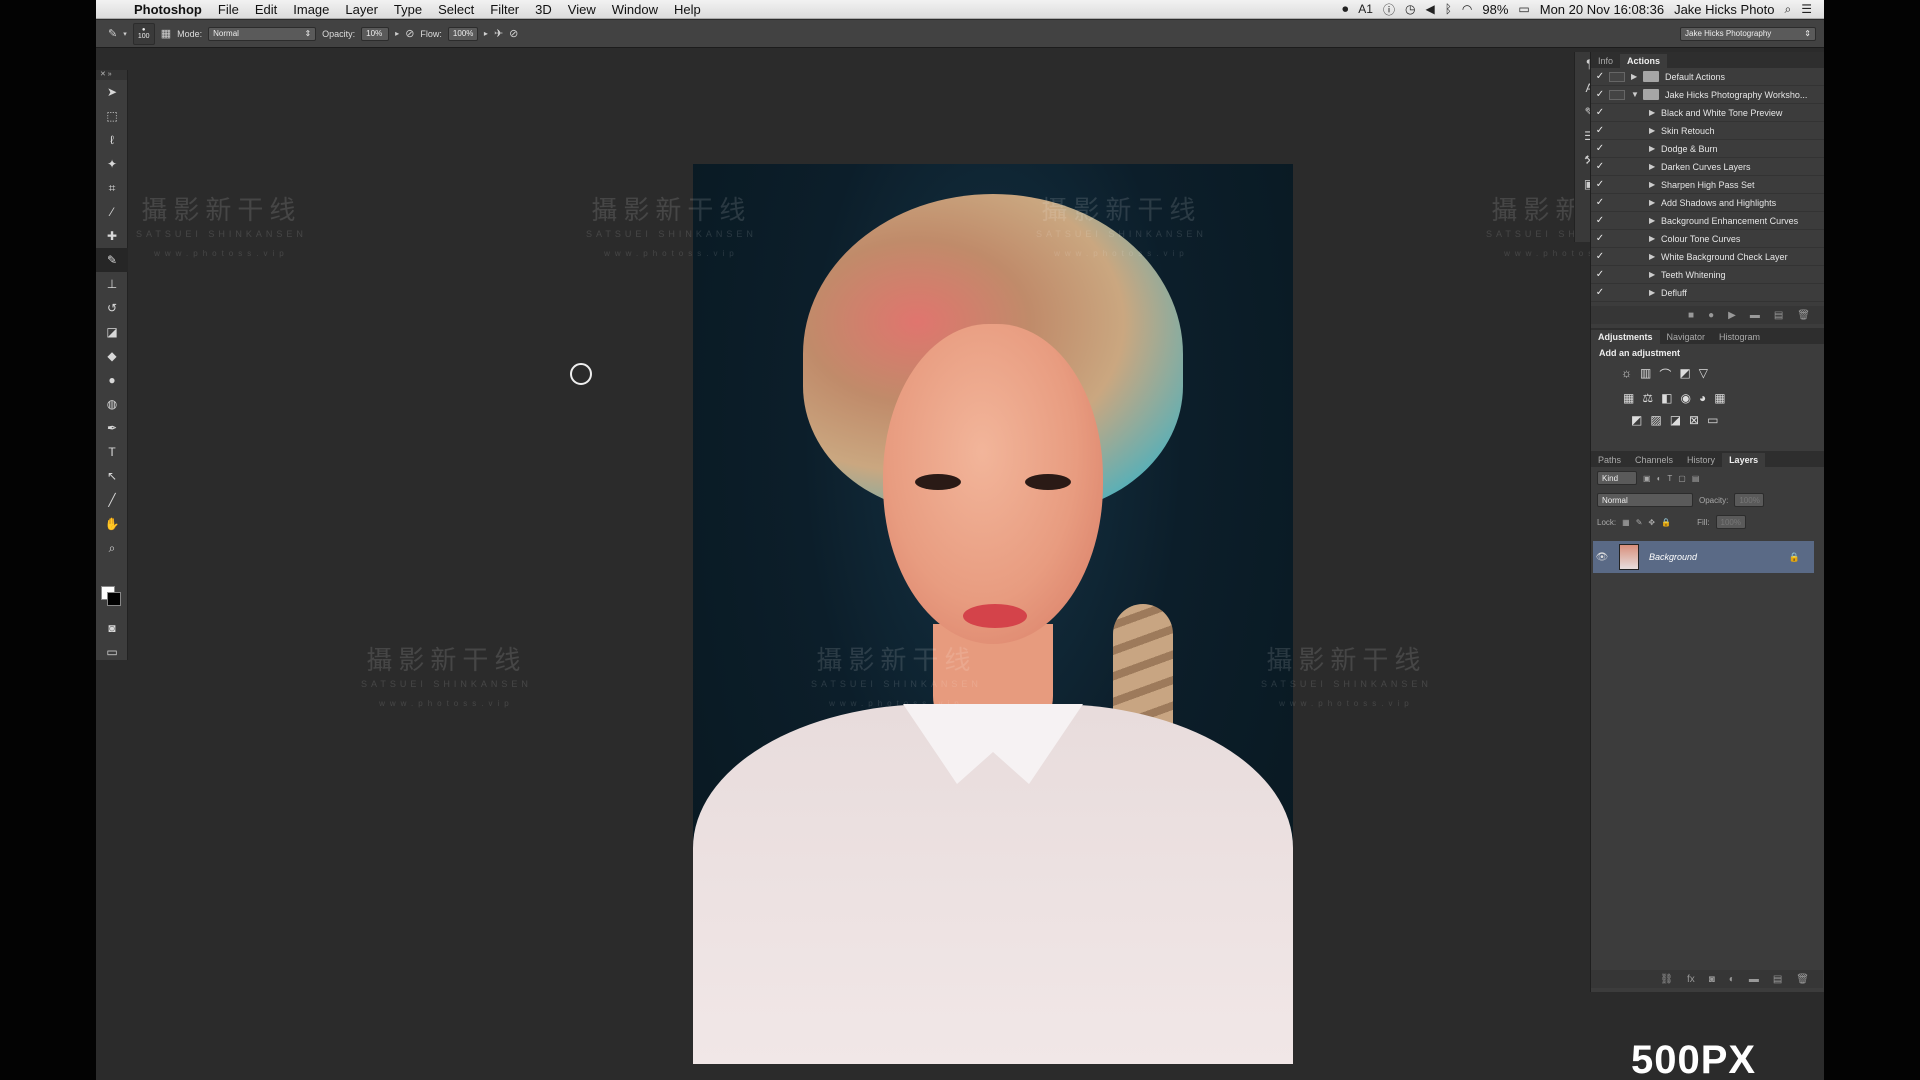 The image size is (1920, 1080). I want to click on volume-icon: ◀, so click(1429, 9).